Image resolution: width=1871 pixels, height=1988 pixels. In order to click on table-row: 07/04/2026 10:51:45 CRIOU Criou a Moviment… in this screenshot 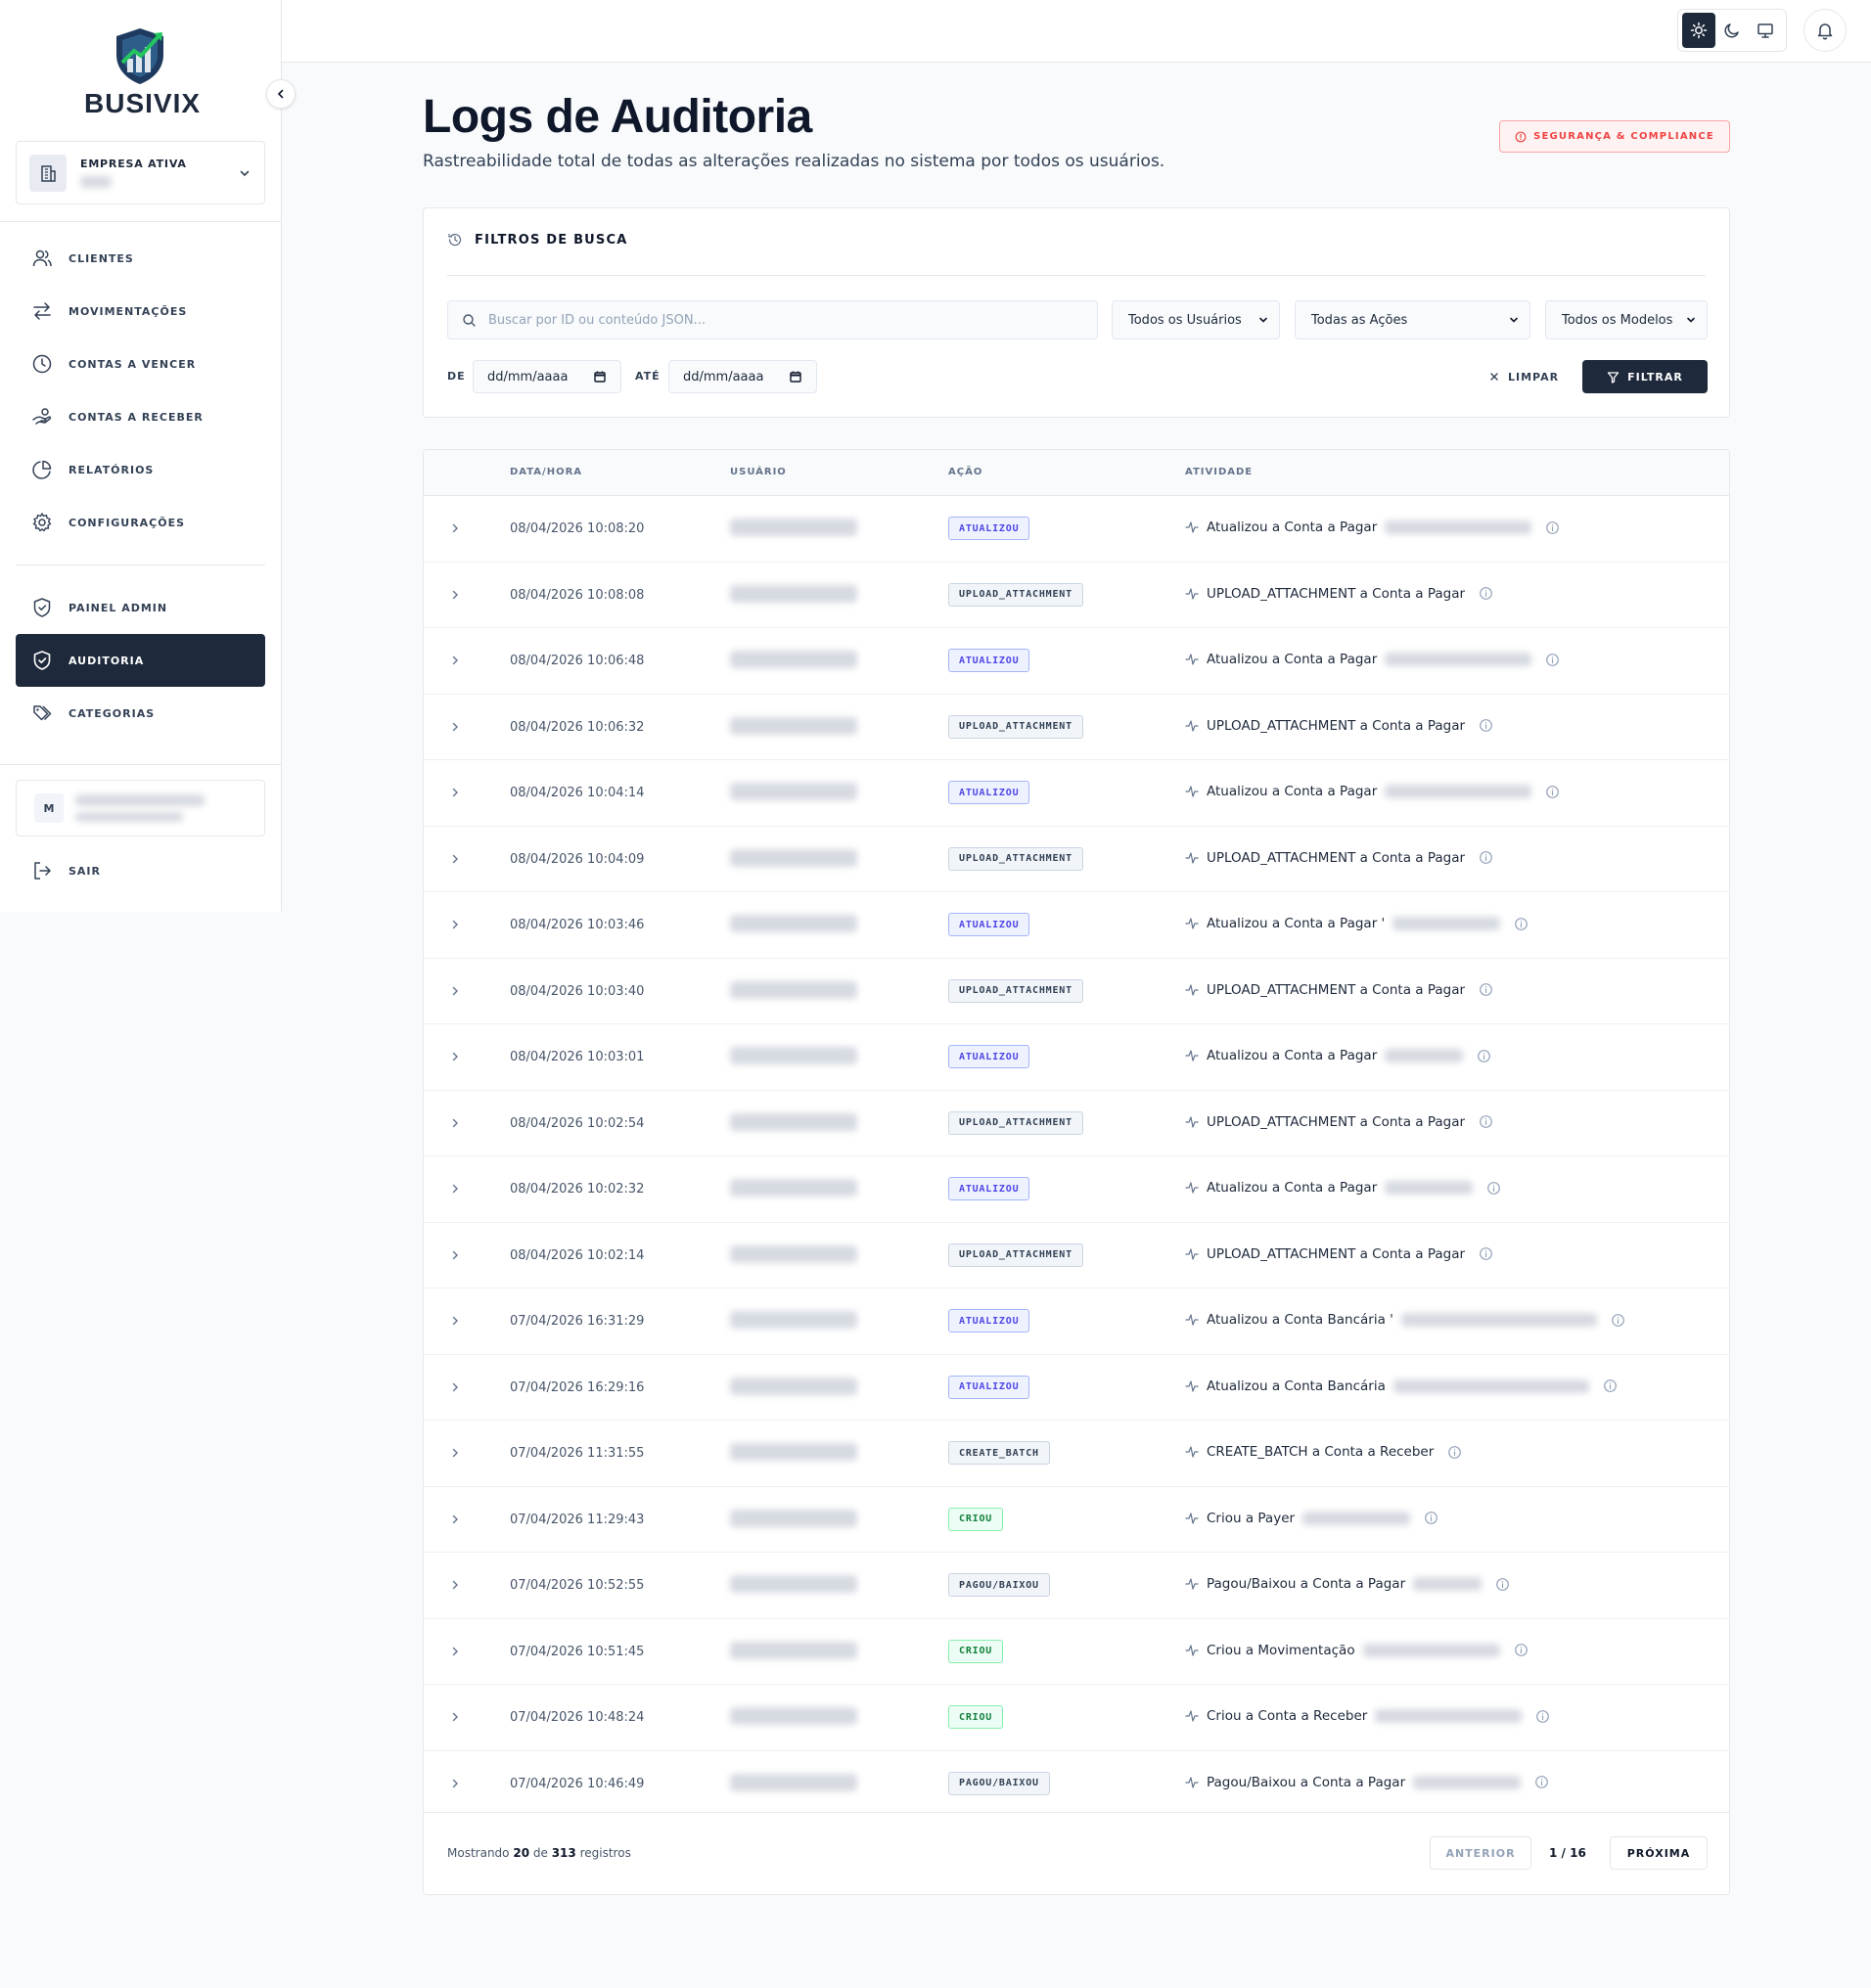, I will do `click(1076, 1652)`.